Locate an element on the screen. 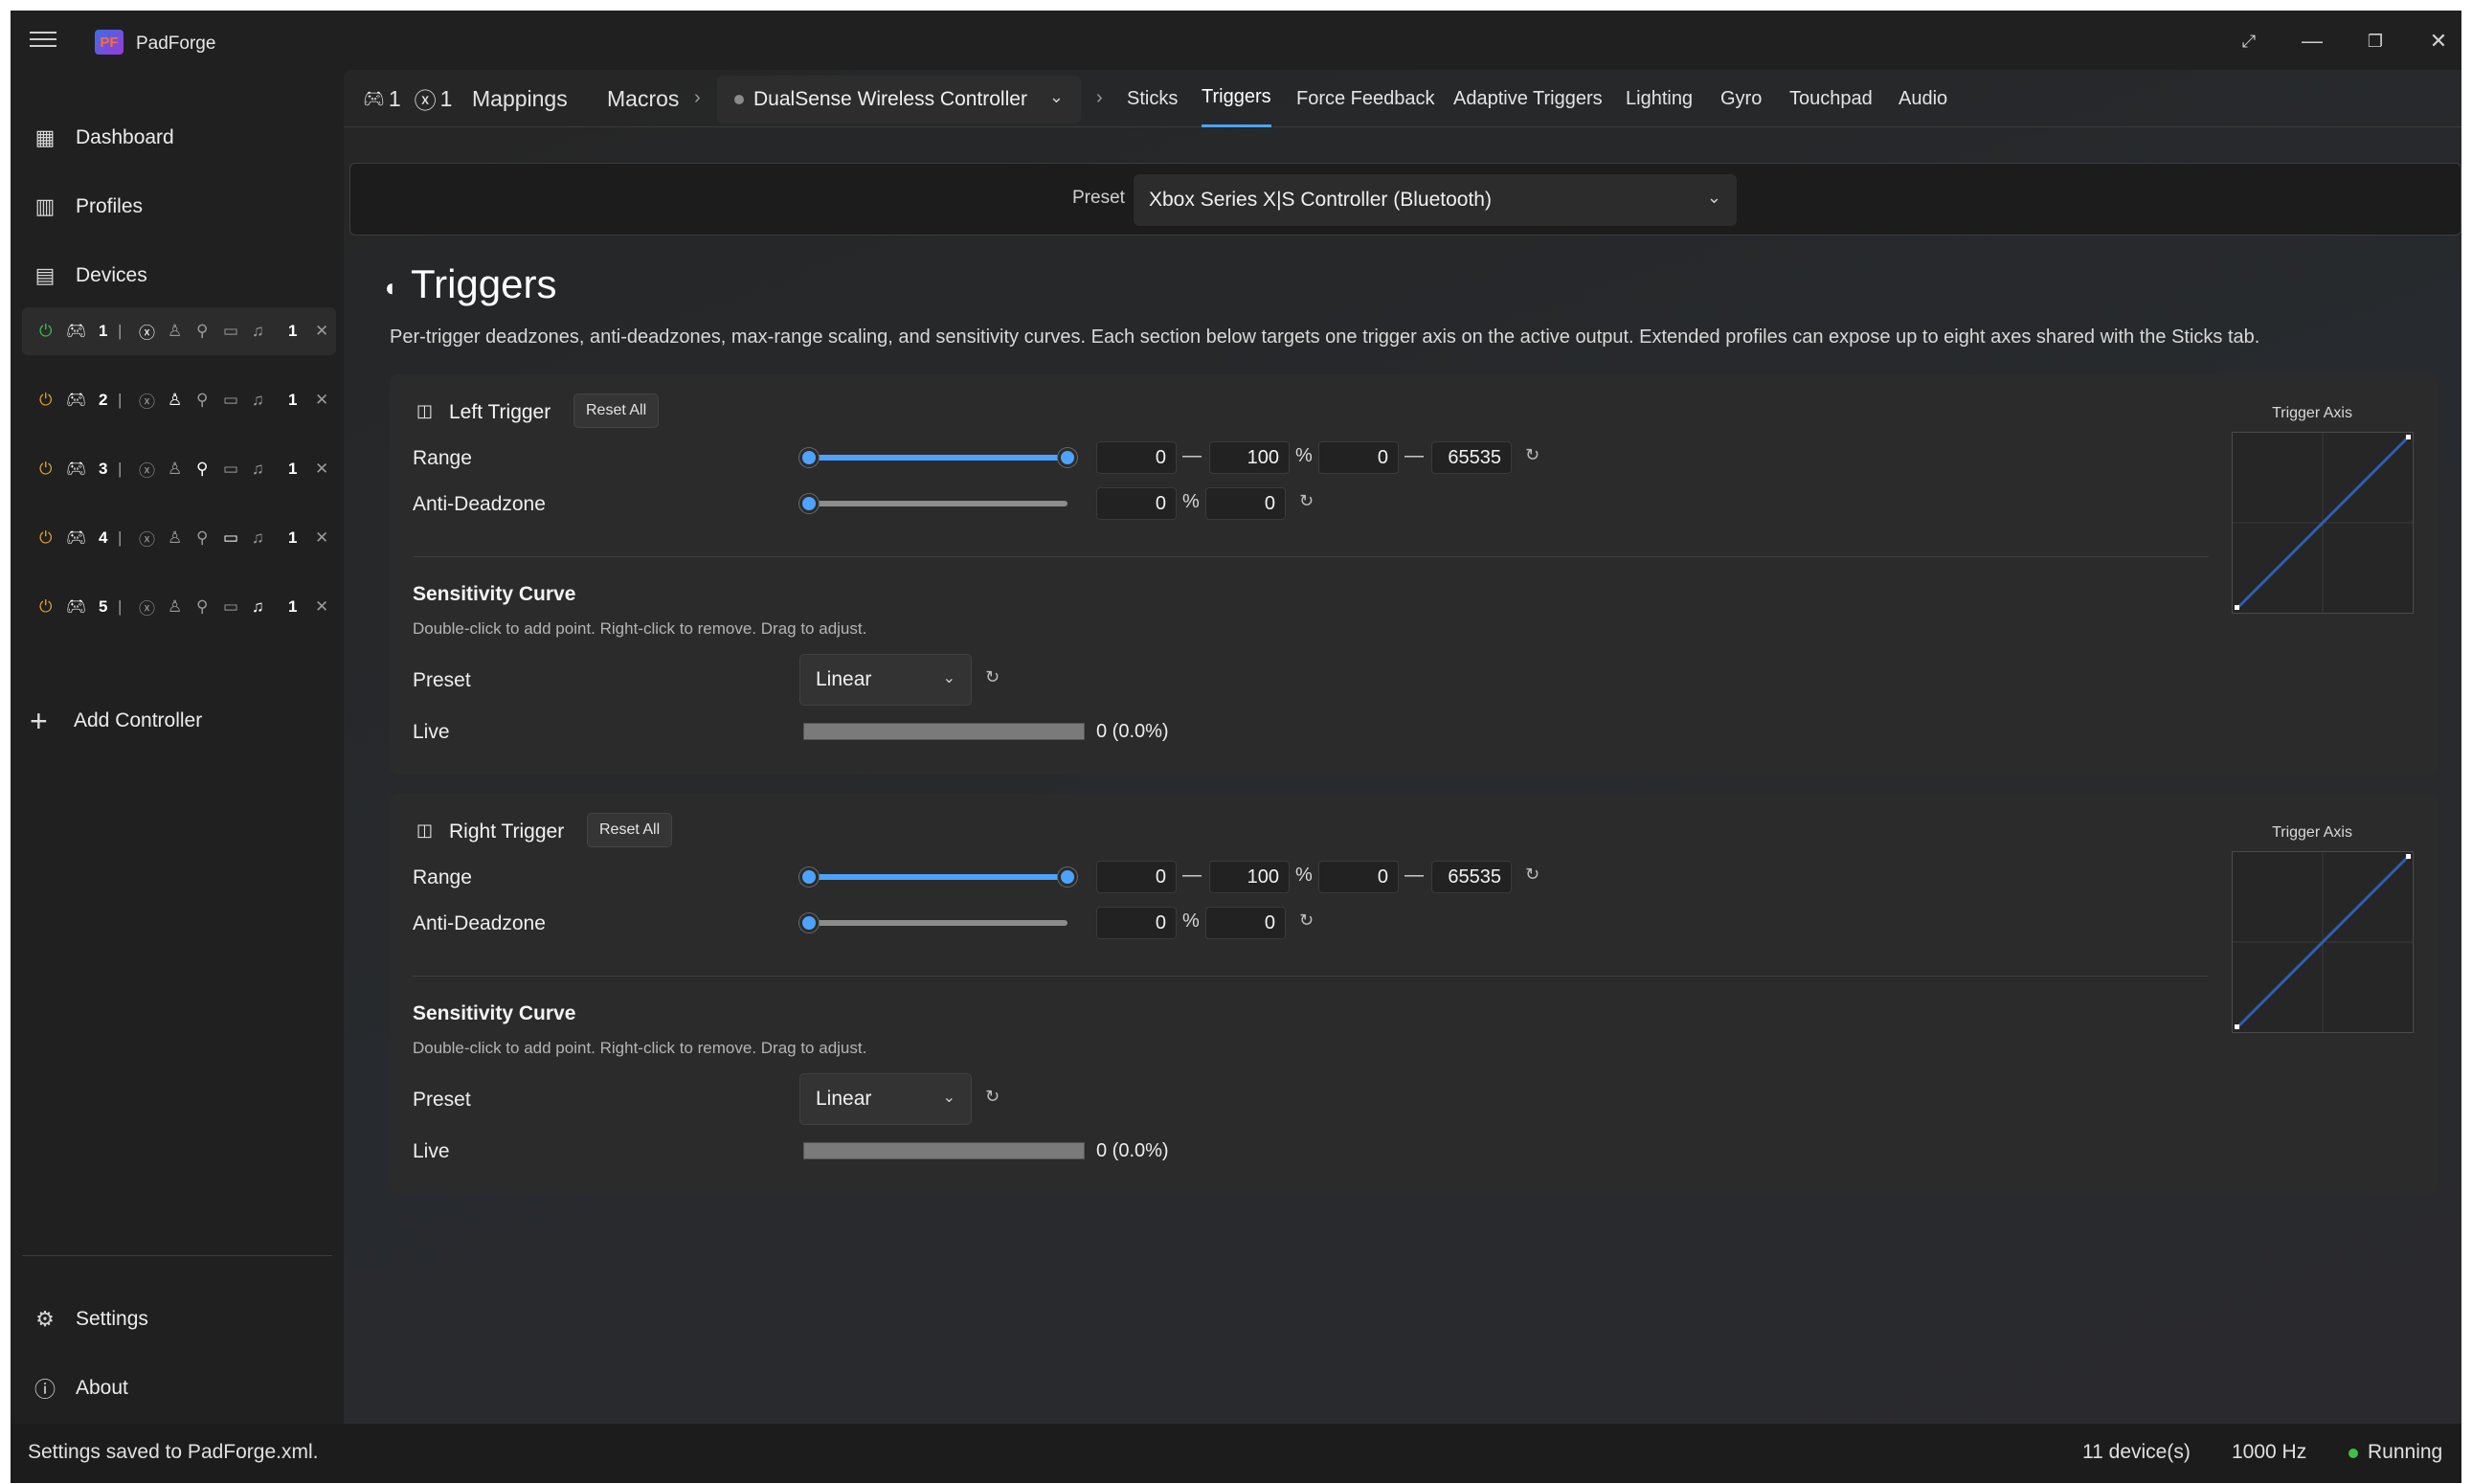 The height and width of the screenshot is (1484, 2472). nav-profiles: ▥ Profiles is located at coordinates (177, 207).